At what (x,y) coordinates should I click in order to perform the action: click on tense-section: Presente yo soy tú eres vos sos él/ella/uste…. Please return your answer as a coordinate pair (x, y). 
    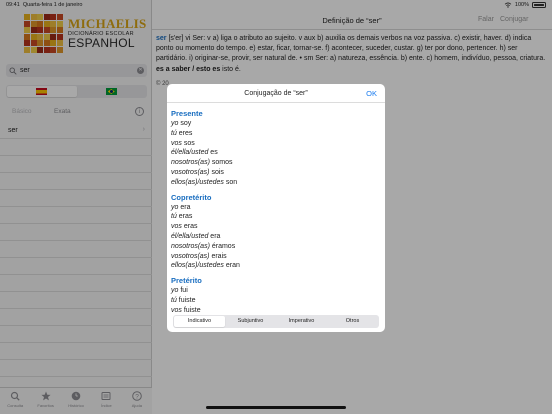
    Looking at the image, I should click on (278, 148).